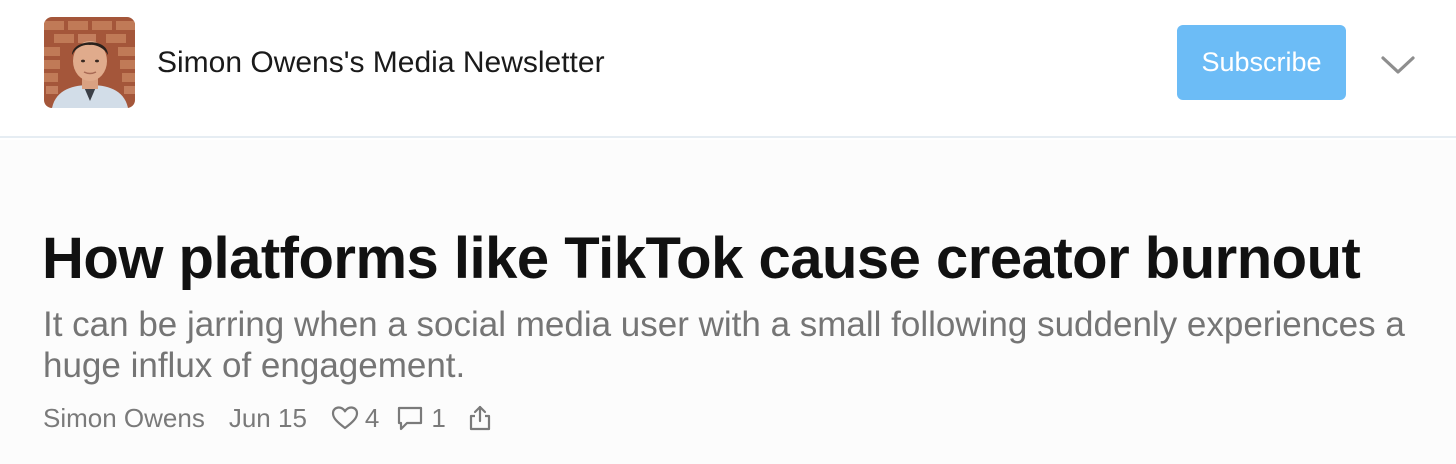 This screenshot has width=1456, height=464. I want to click on share-button, so click(480, 418).